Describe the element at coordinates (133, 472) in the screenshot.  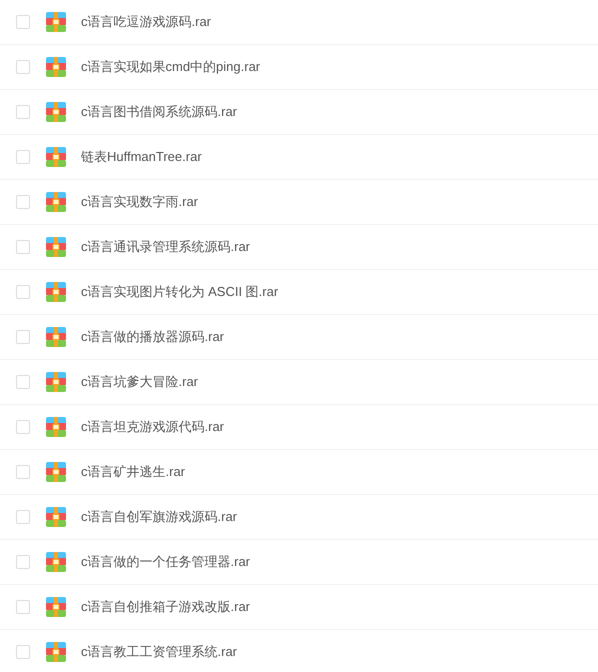
I see `file-name: c语言矿井逃生.rar` at that location.